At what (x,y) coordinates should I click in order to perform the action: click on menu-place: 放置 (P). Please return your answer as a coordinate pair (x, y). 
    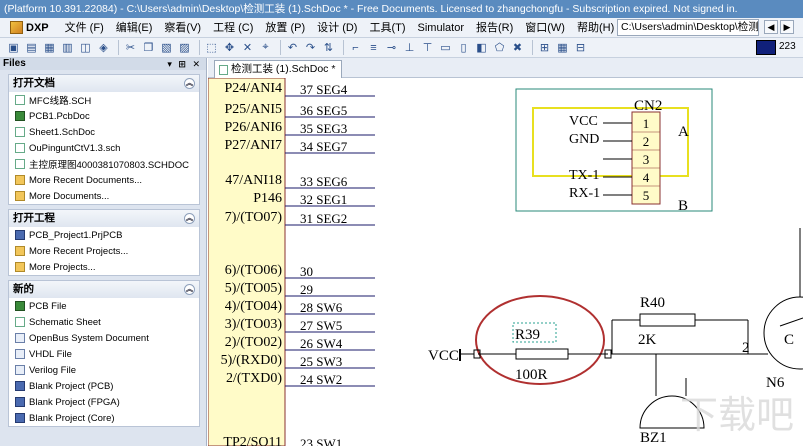
    Looking at the image, I should click on (285, 27).